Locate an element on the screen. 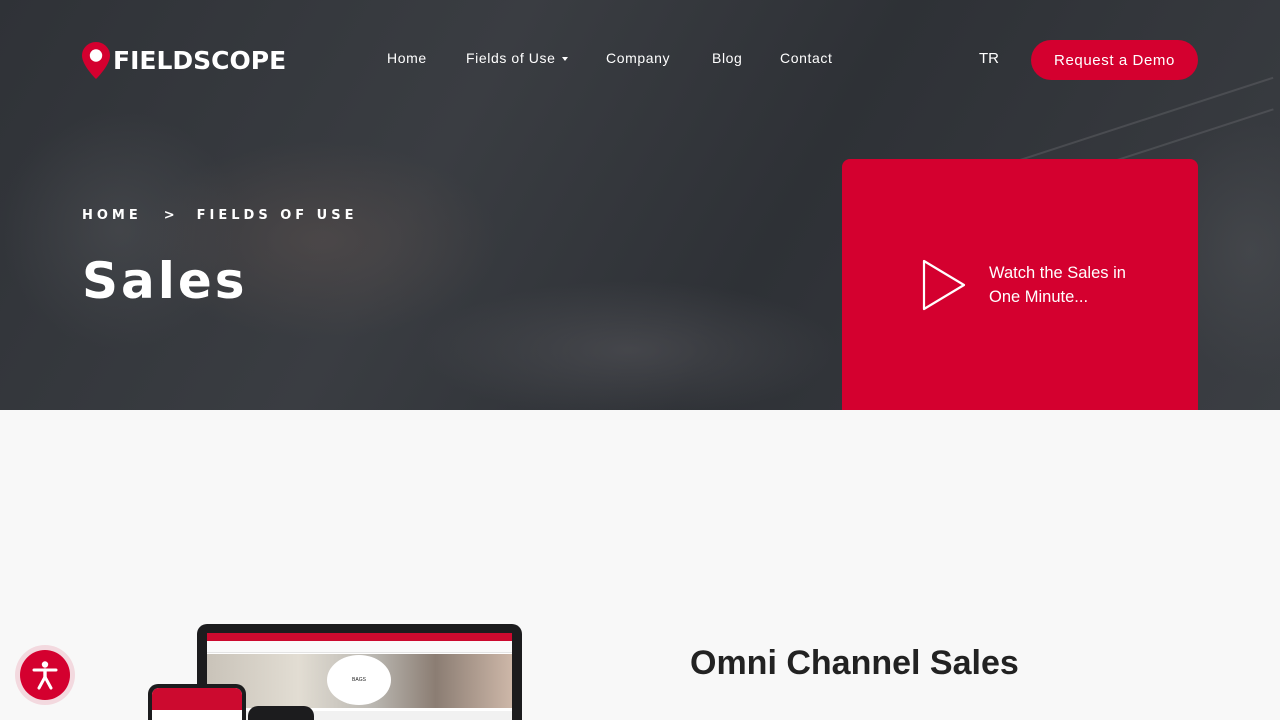 The height and width of the screenshot is (720, 1280). request-demo-button: Request a Demo is located at coordinates (1114, 60).